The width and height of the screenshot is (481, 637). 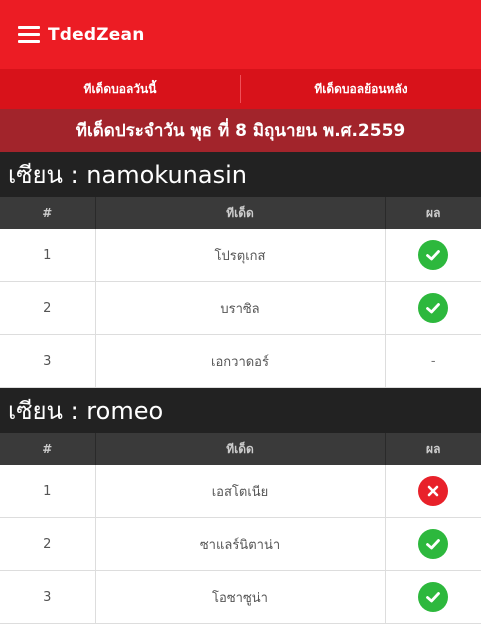 I want to click on table-row: 2 บราซิล, so click(x=240, y=308).